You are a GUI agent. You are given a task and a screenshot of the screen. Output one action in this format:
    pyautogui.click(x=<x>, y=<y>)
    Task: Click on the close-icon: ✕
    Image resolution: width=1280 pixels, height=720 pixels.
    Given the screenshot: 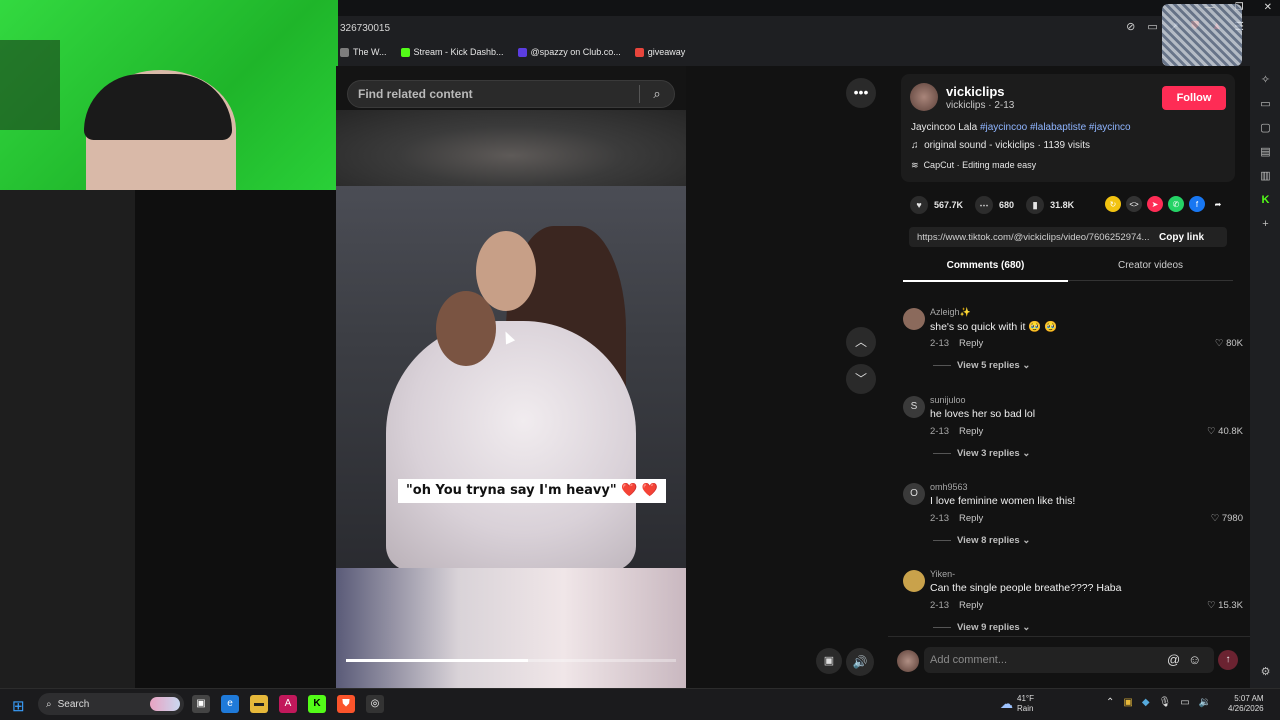 What is the action you would take?
    pyautogui.click(x=1268, y=7)
    